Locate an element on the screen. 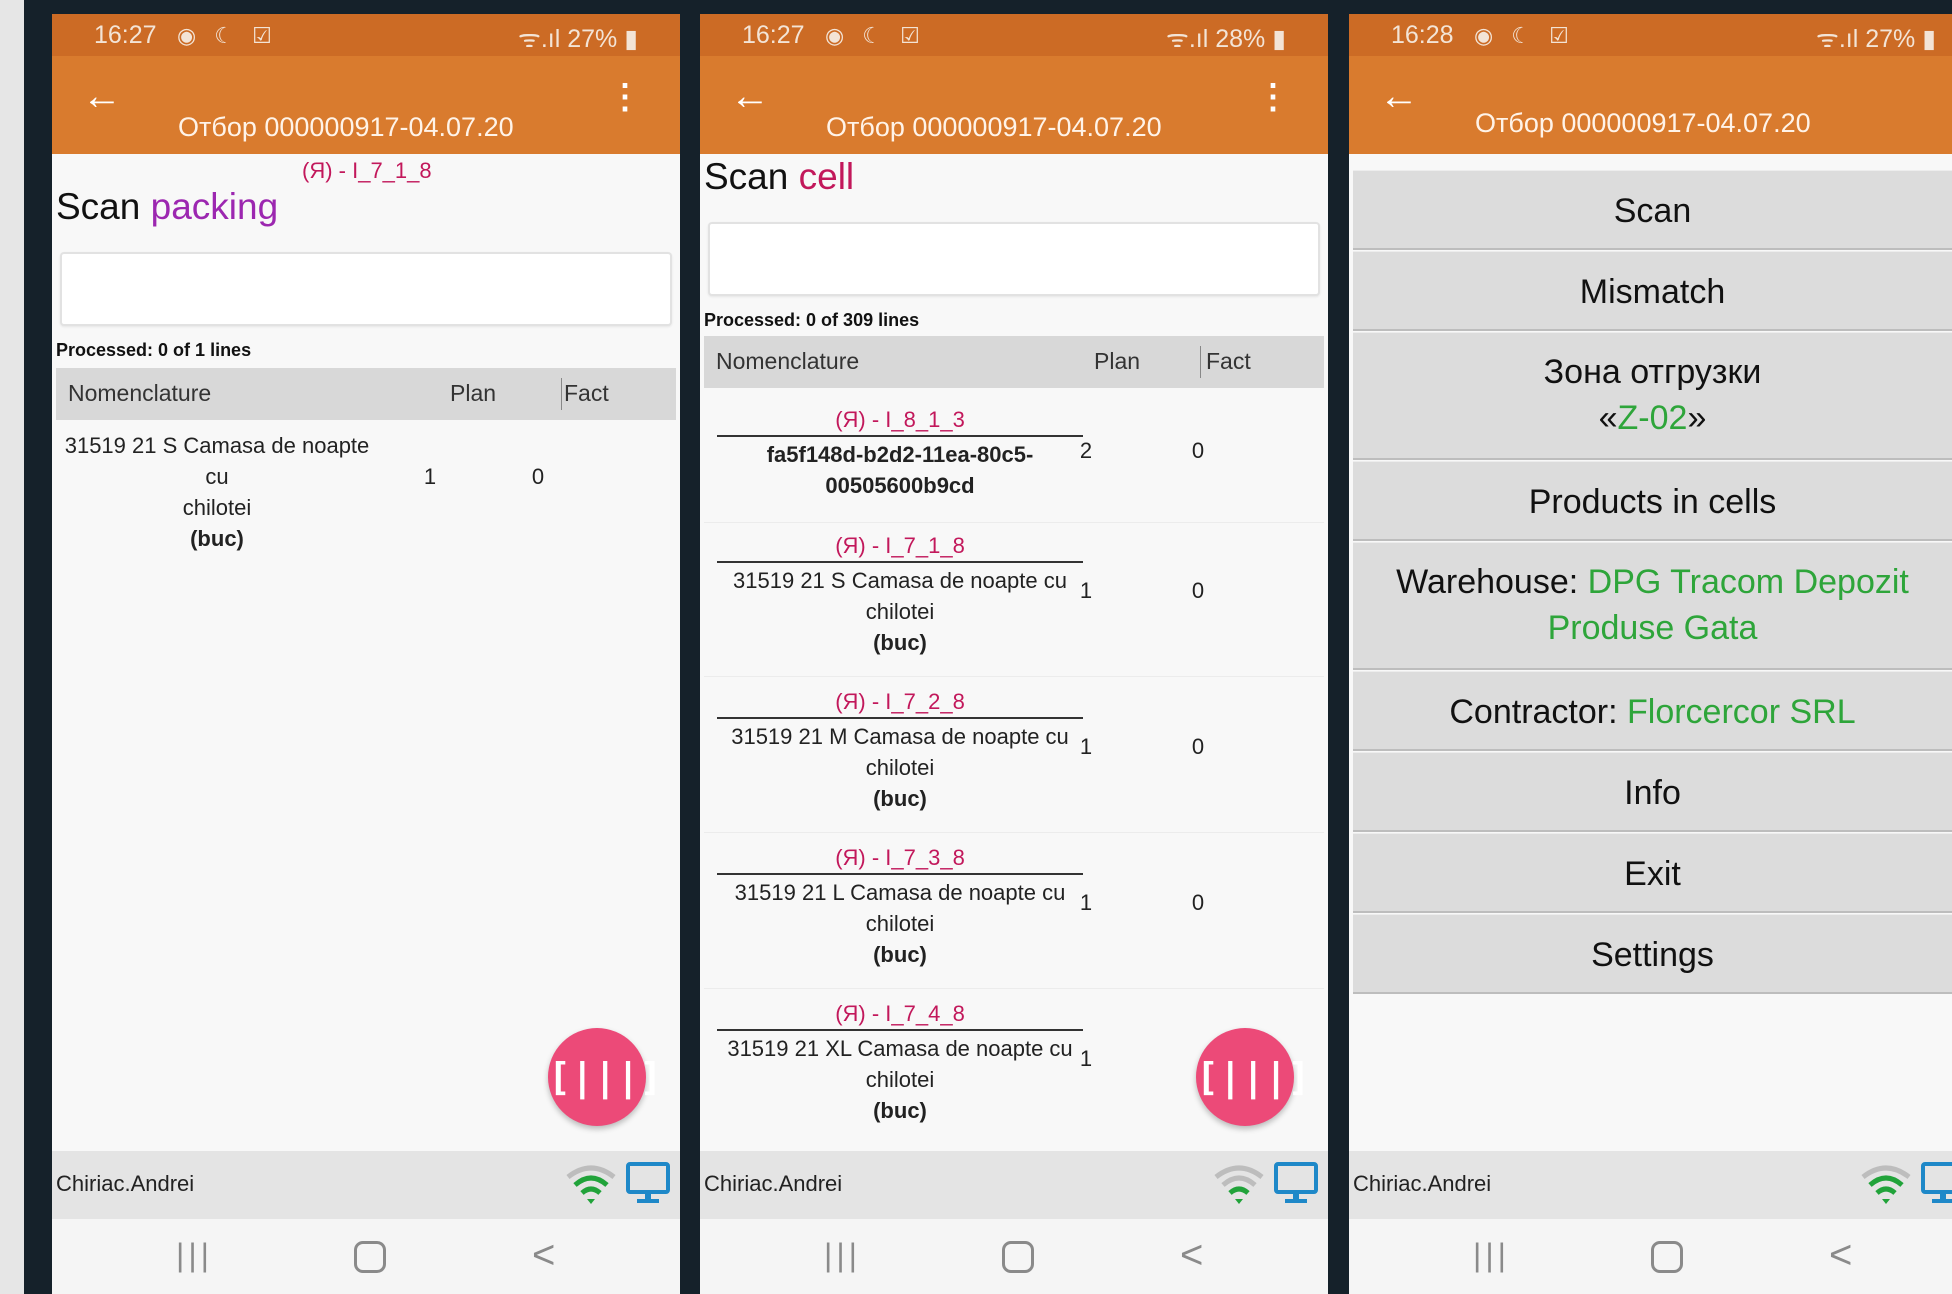 The height and width of the screenshot is (1294, 1952). product-name: 31519 21 M Camasa de noapte cu is located at coordinates (900, 736).